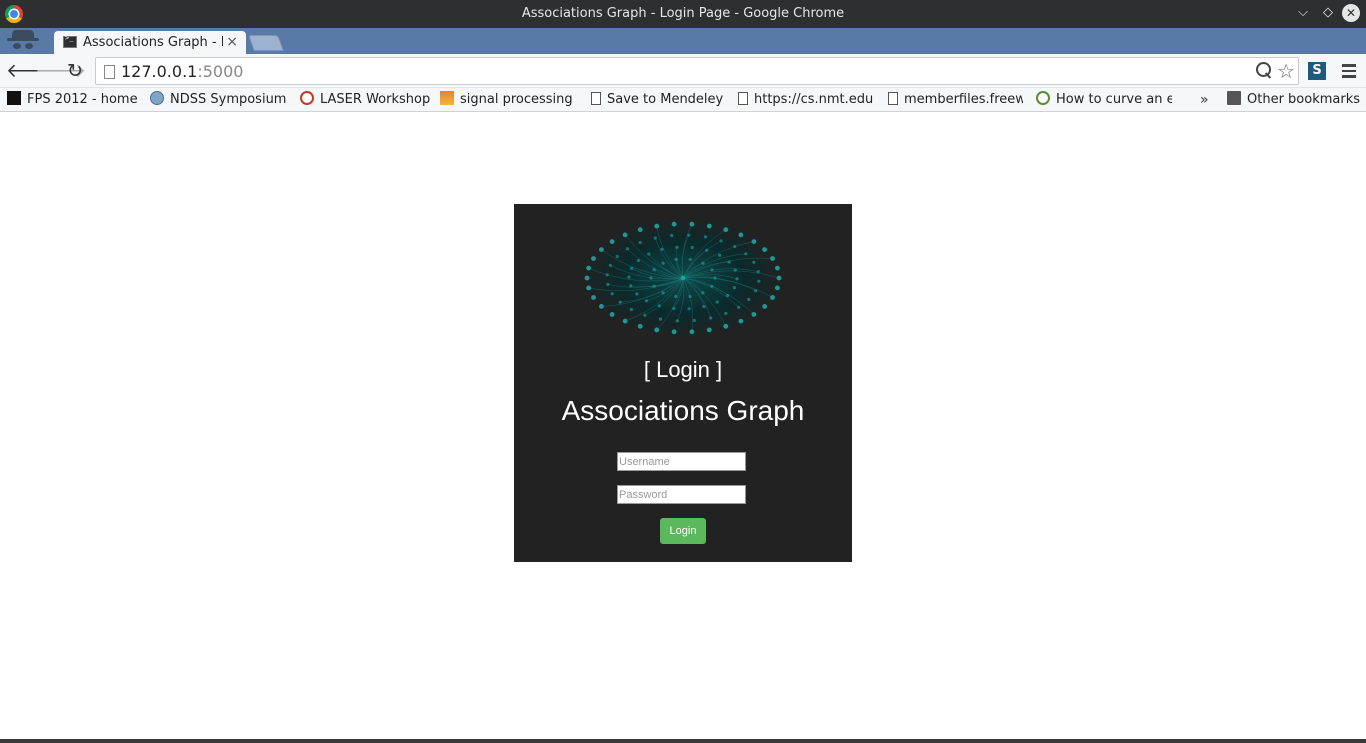  What do you see at coordinates (683, 41) in the screenshot?
I see `tab-strip: Associations Graph - Login Page ×` at bounding box center [683, 41].